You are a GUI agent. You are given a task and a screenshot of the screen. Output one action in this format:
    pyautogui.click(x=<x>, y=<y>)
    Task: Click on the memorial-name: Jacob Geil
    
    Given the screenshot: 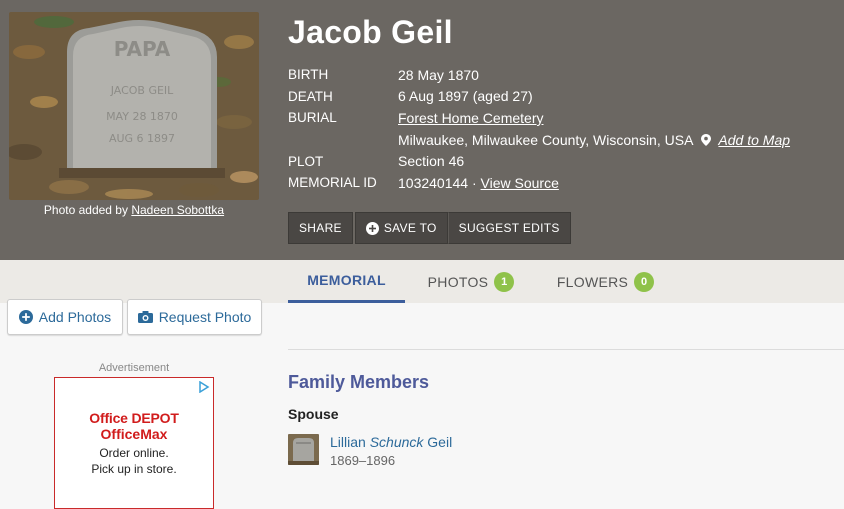 What is the action you would take?
    pyautogui.click(x=370, y=32)
    